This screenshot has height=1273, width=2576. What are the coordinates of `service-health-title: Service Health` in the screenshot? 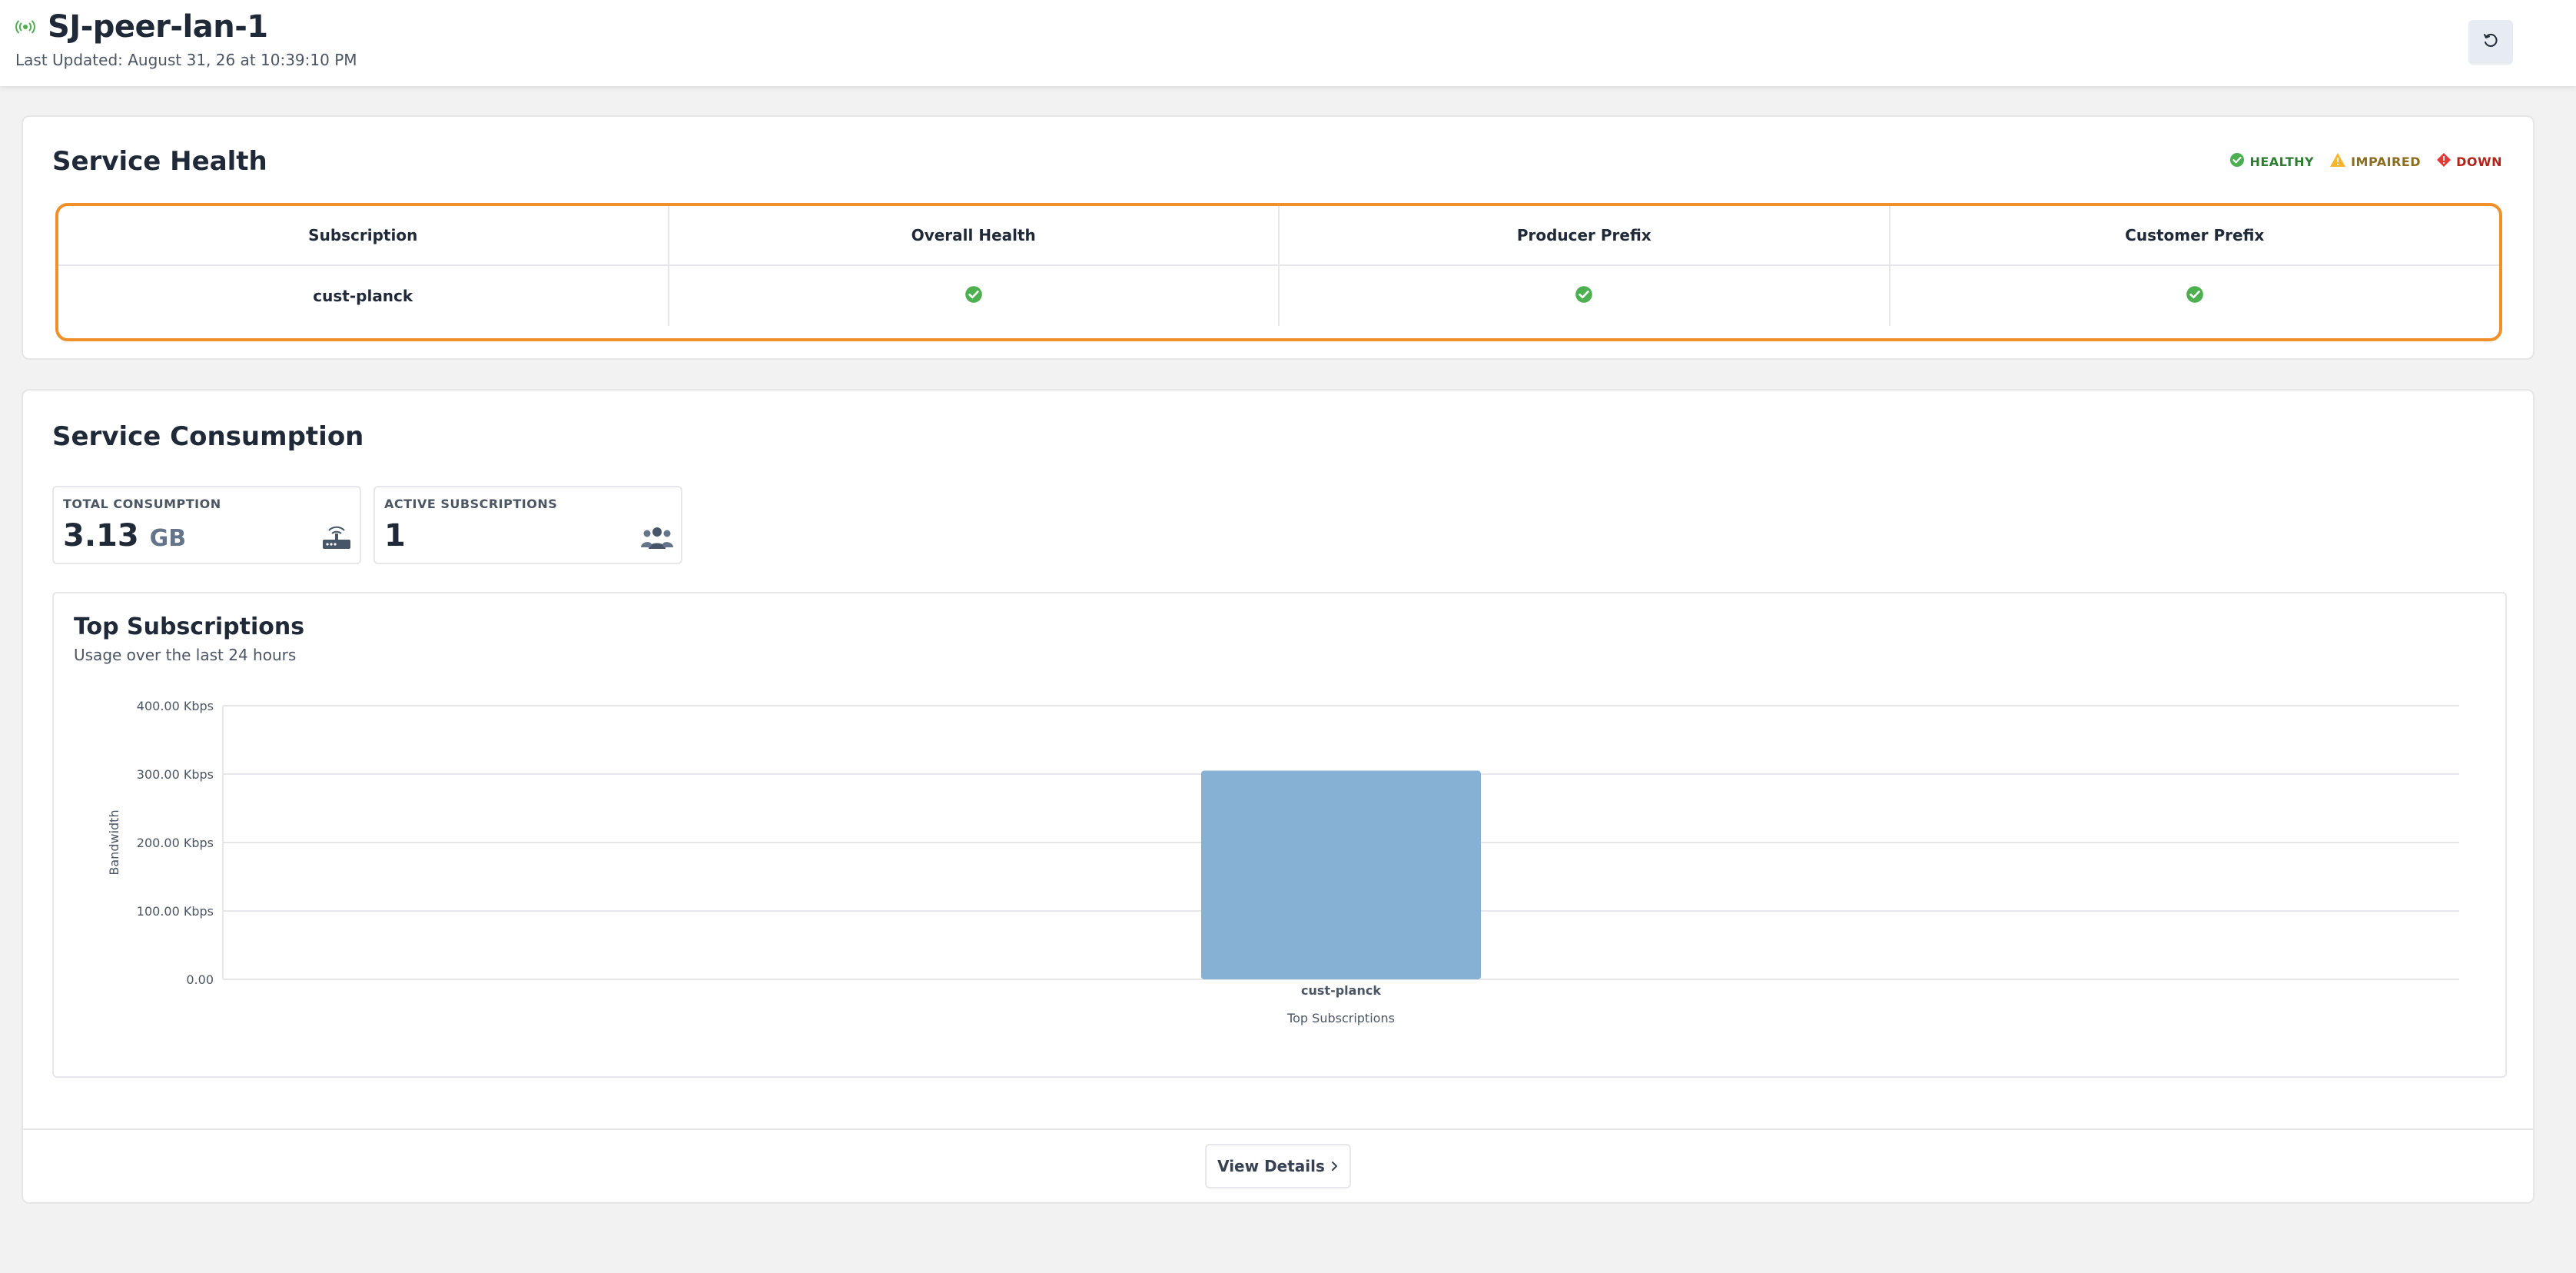 It's located at (159, 161).